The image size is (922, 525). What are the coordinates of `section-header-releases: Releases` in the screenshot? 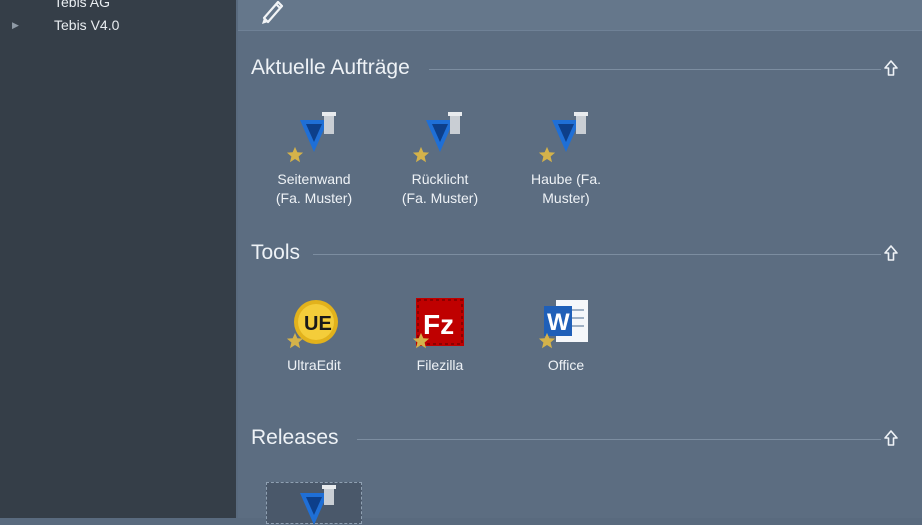 It's located at (581, 438).